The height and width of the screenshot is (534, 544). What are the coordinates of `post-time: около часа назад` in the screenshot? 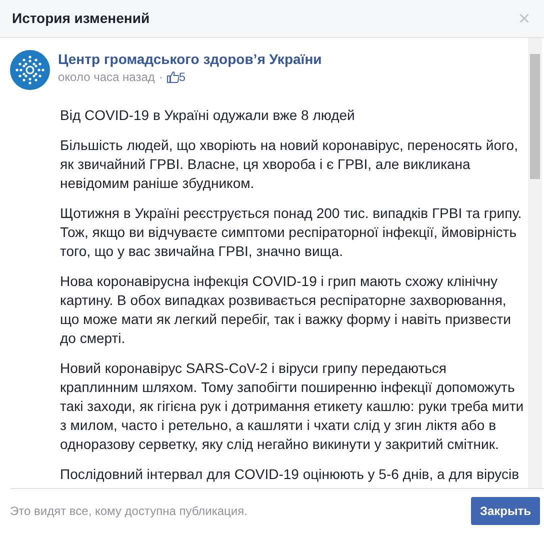 It's located at (106, 77).